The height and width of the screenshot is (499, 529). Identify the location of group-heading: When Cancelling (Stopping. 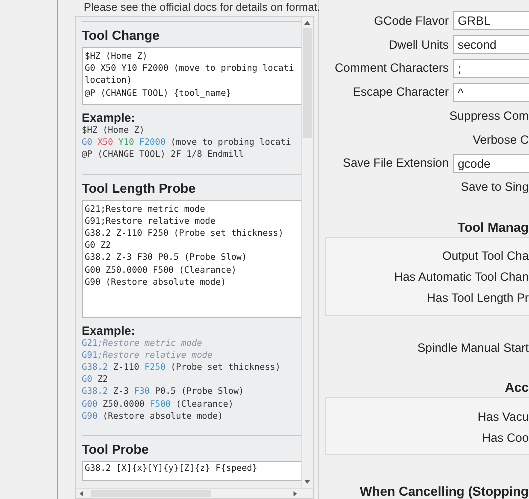
(444, 491).